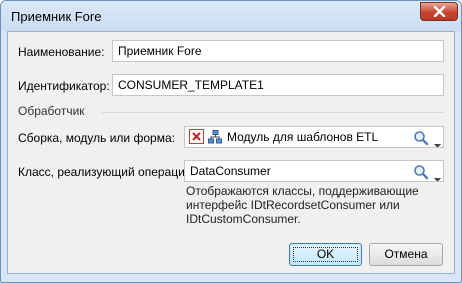 This screenshot has height=283, width=462. I want to click on assembly-selector: Модуль для шаблонов ETL, so click(314, 137).